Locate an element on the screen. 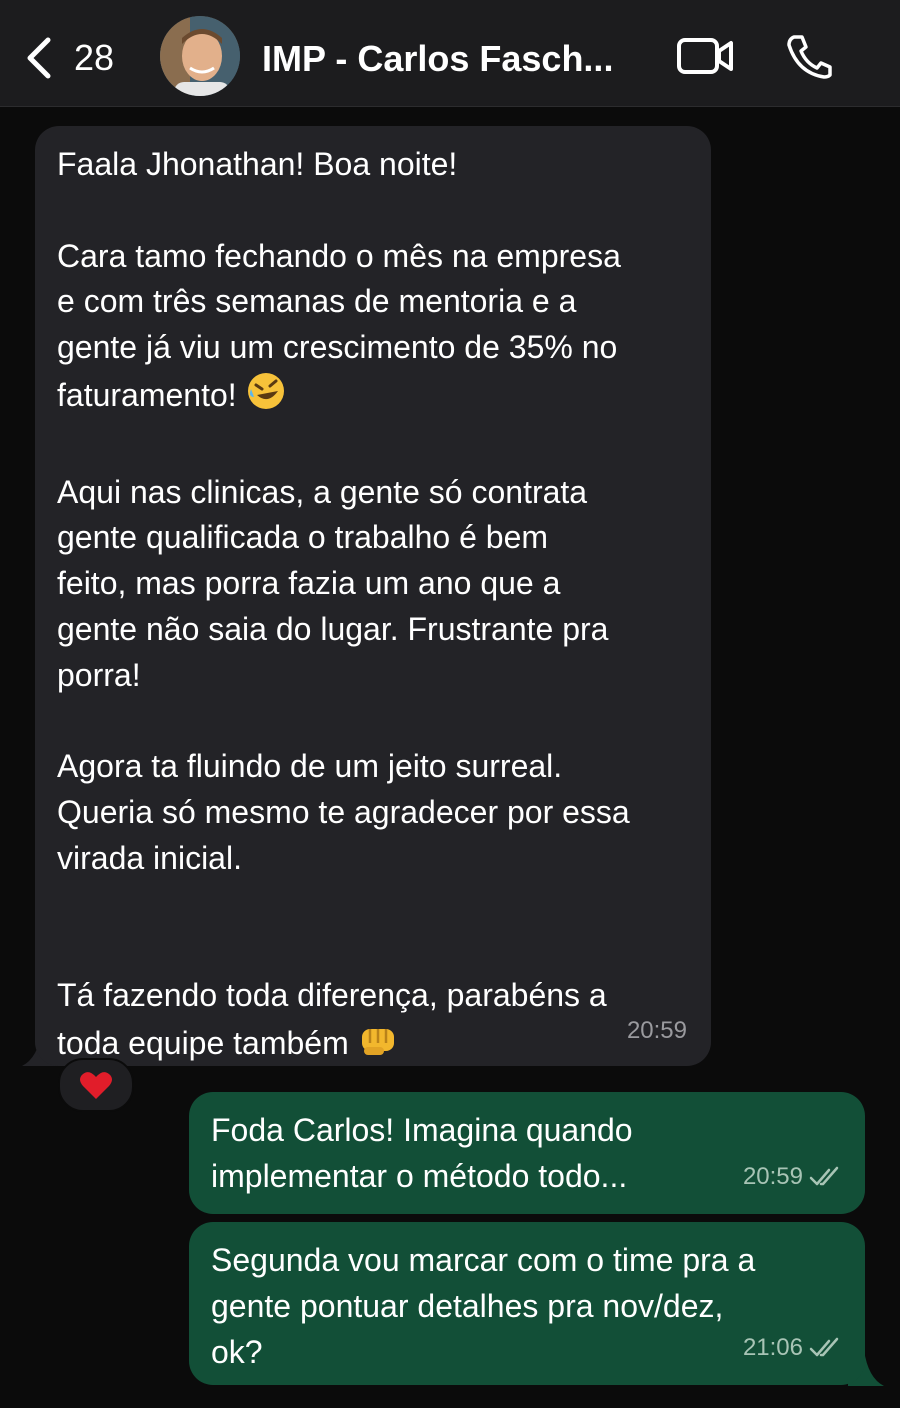 This screenshot has height=1408, width=900. message-timestamp: 21:06 is located at coordinates (772, 1348).